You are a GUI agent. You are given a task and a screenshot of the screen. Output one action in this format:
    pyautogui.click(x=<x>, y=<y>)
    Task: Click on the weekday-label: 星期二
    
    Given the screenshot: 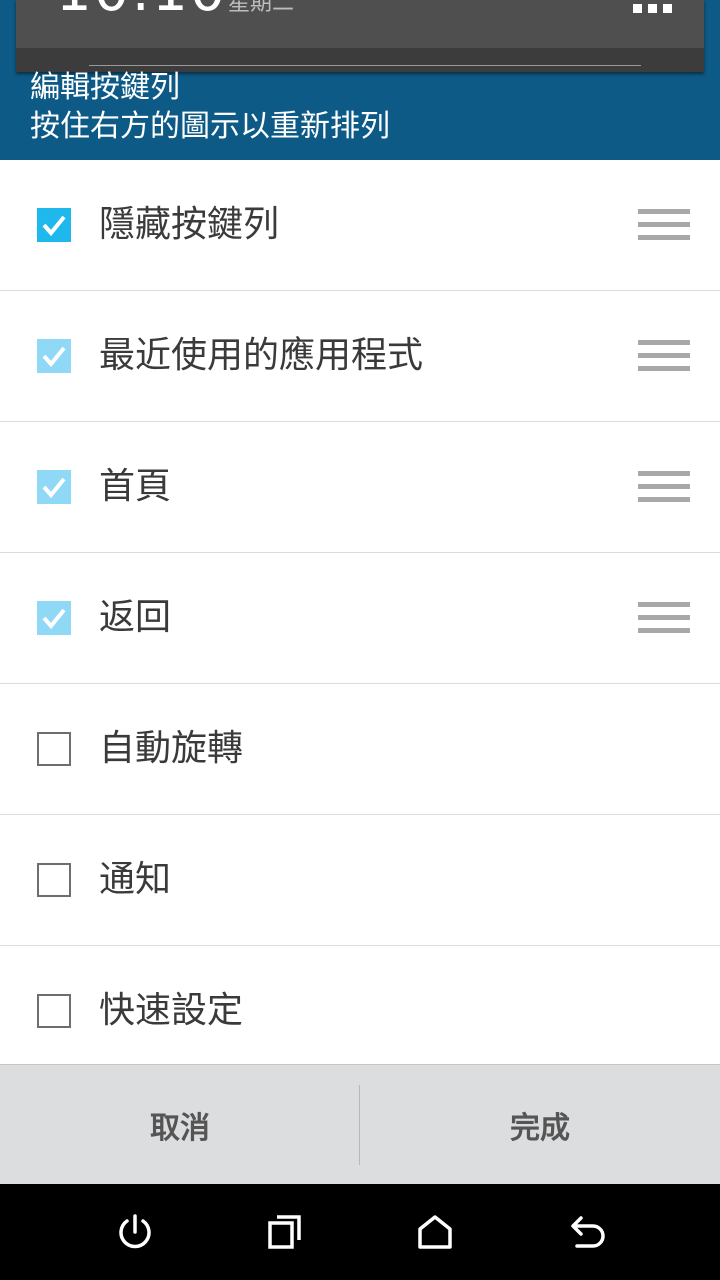 What is the action you would take?
    pyautogui.click(x=261, y=8)
    